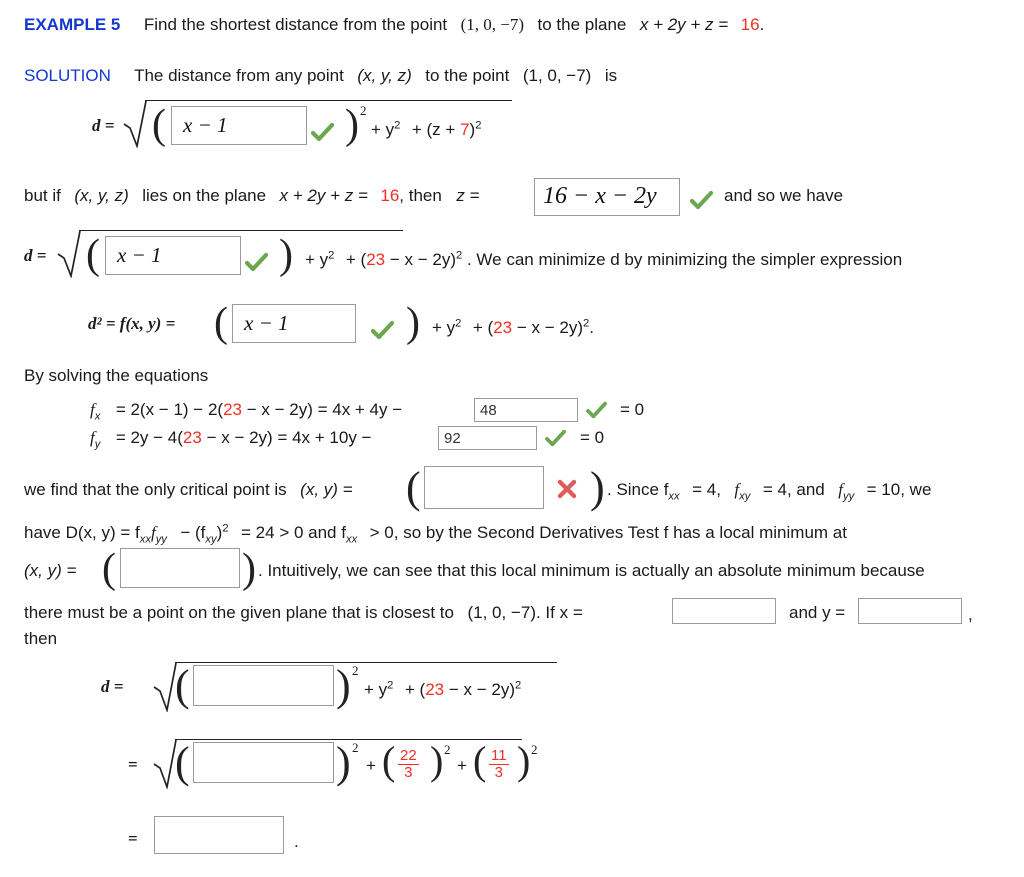  What do you see at coordinates (762, 24) in the screenshot?
I see `problem-period: .` at bounding box center [762, 24].